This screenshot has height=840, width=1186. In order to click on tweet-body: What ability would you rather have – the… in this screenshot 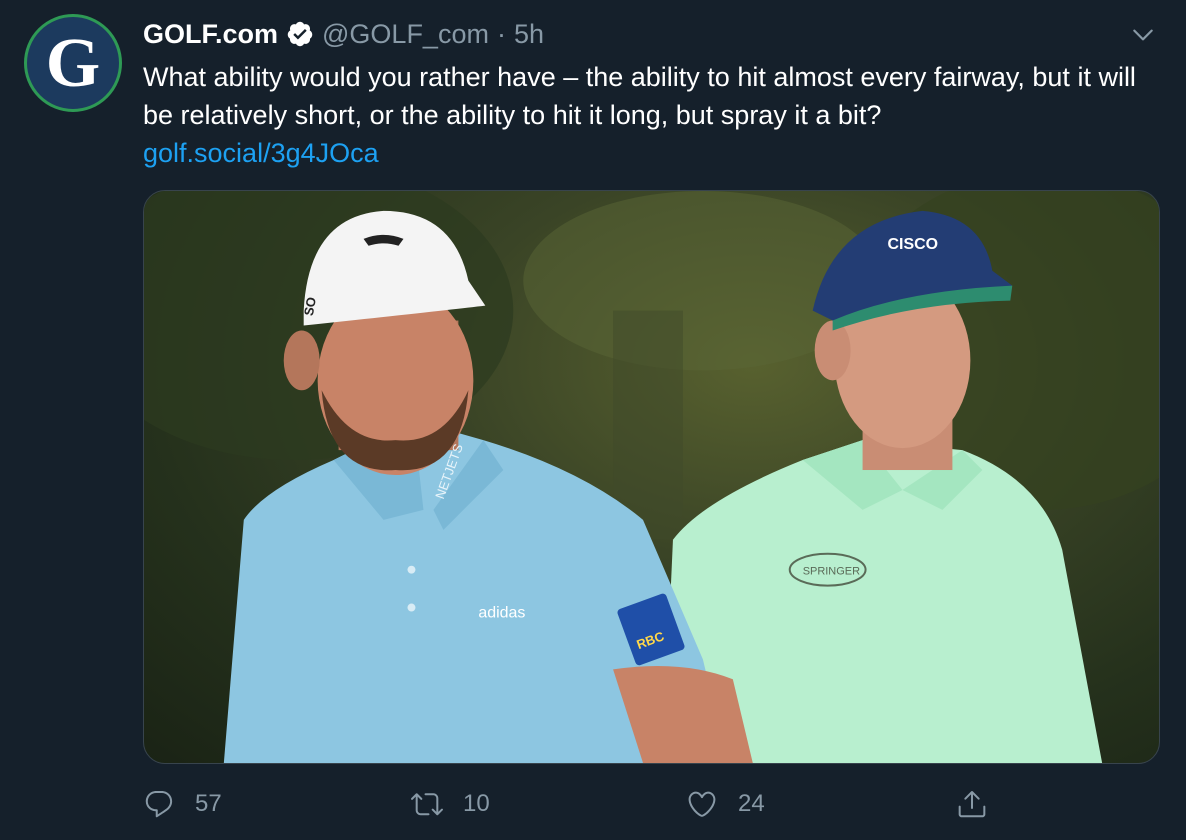, I will do `click(639, 96)`.